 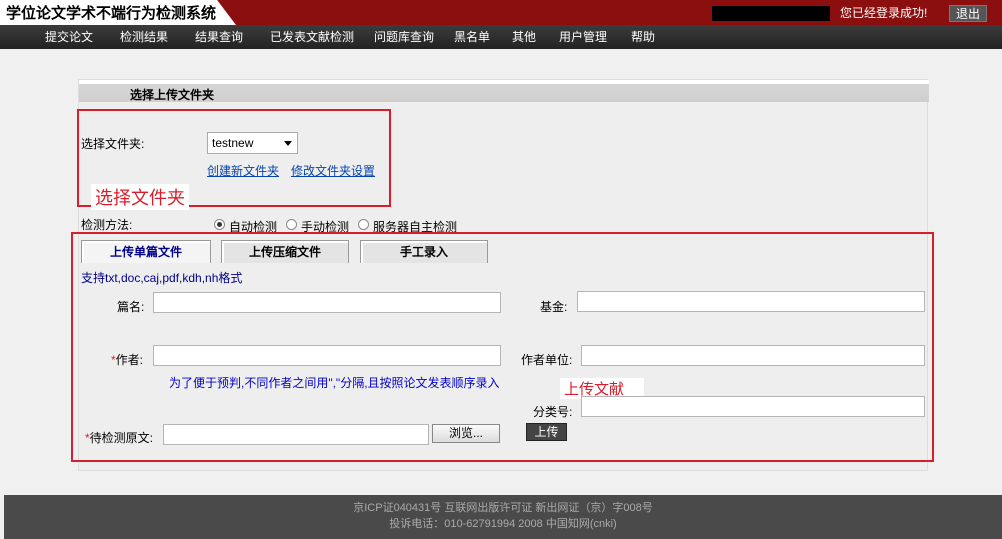 What do you see at coordinates (121, 438) in the screenshot?
I see `file-label-text: 待检测原文:` at bounding box center [121, 438].